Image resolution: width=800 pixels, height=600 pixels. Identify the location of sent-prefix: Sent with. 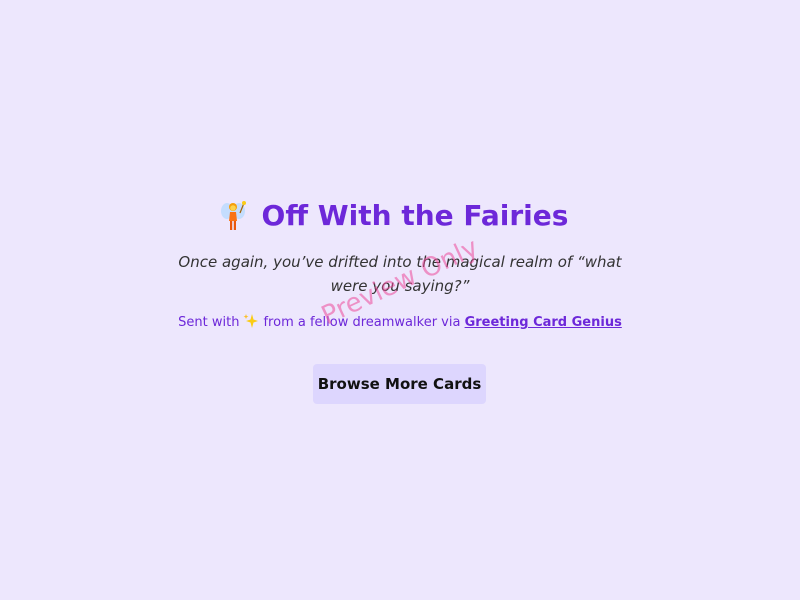
(209, 322).